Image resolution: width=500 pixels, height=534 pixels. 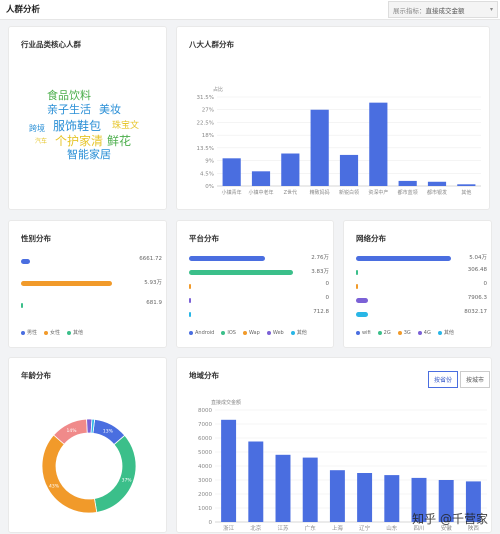 What do you see at coordinates (421, 273) in the screenshot?
I see `network-bar-row: 306.48` at bounding box center [421, 273].